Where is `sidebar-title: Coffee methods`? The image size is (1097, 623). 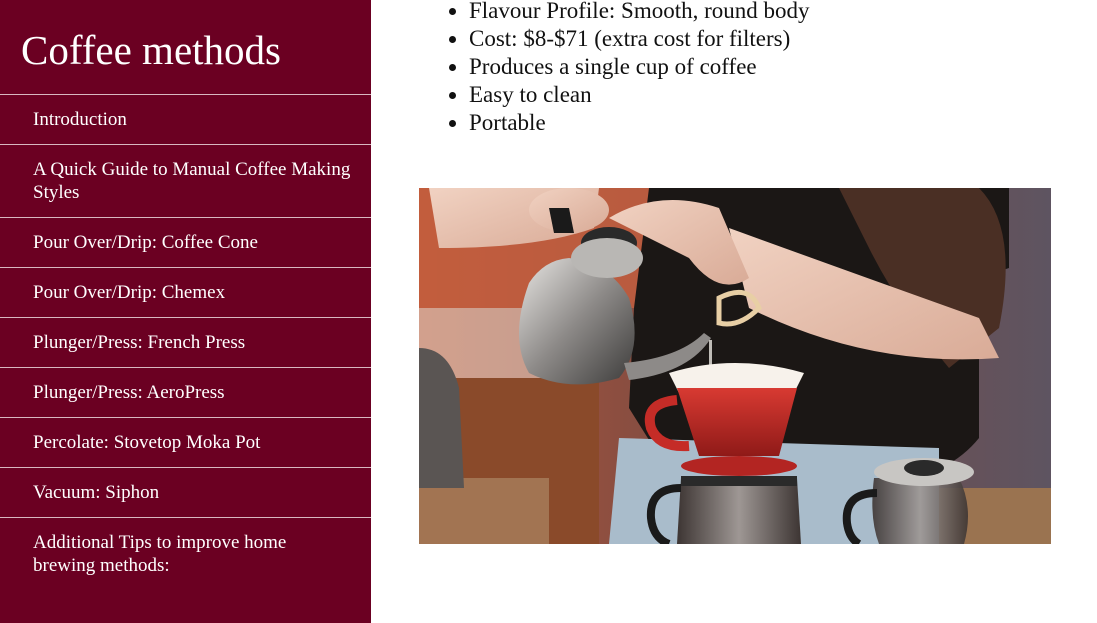
sidebar-title: Coffee methods is located at coordinates (151, 50).